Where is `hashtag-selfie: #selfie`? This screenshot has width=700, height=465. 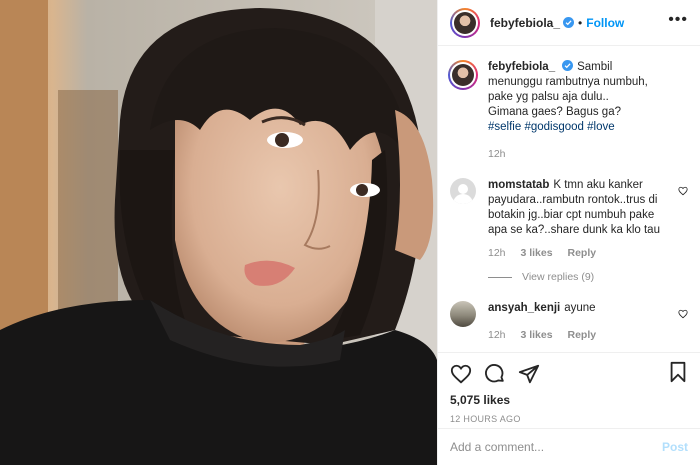 hashtag-selfie: #selfie is located at coordinates (504, 127).